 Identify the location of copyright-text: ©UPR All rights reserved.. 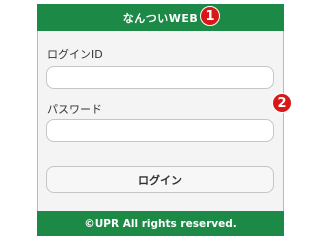
(160, 223).